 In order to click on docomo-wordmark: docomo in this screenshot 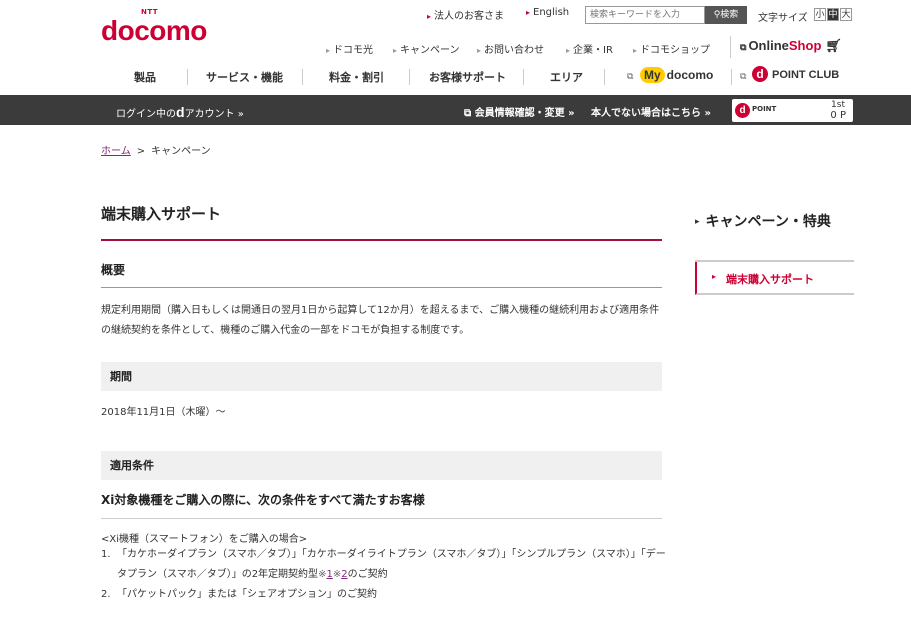, I will do `click(154, 30)`.